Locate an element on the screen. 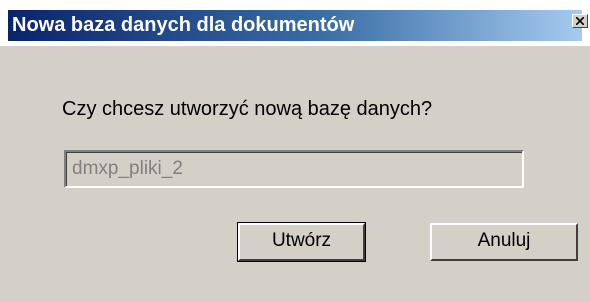  close-icon is located at coordinates (580, 21).